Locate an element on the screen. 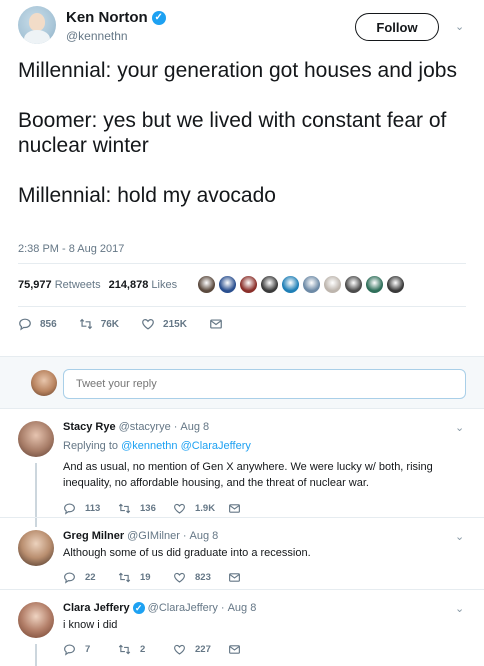 The height and width of the screenshot is (666, 484). thread-line is located at coordinates (36, 655).